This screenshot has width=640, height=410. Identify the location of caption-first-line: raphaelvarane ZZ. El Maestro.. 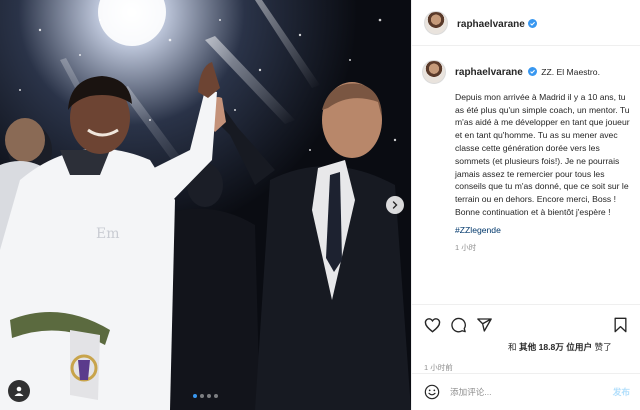
(542, 73).